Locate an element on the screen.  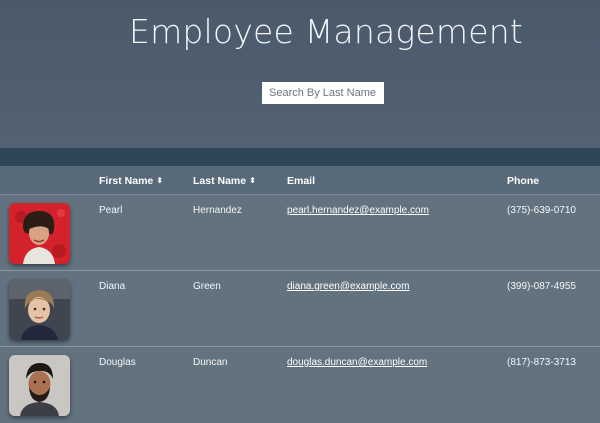
column-header-label: Phone is located at coordinates (523, 181).